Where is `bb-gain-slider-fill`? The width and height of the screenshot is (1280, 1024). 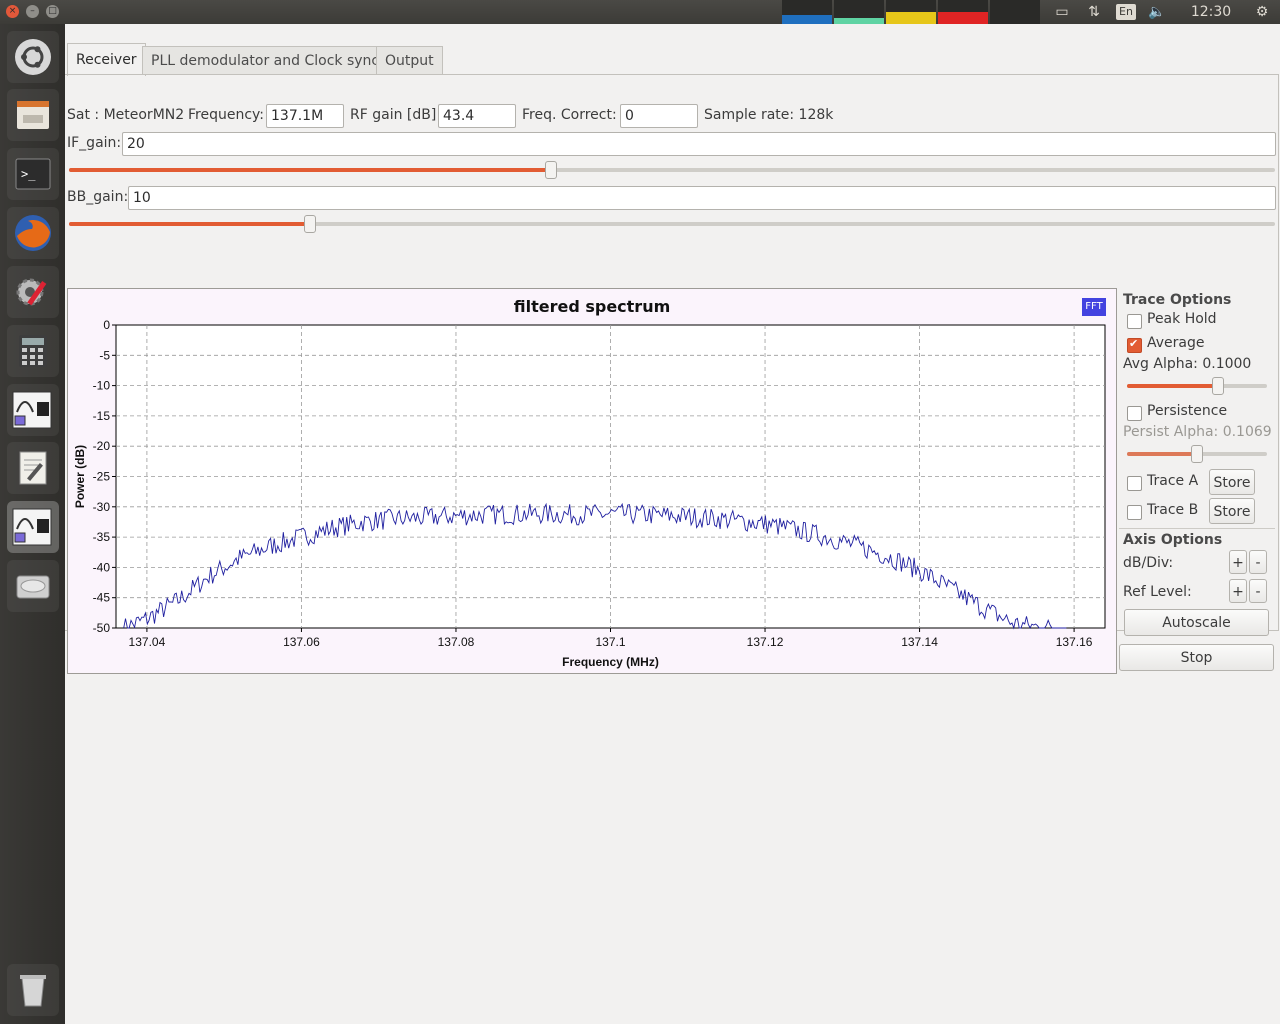 bb-gain-slider-fill is located at coordinates (190, 224).